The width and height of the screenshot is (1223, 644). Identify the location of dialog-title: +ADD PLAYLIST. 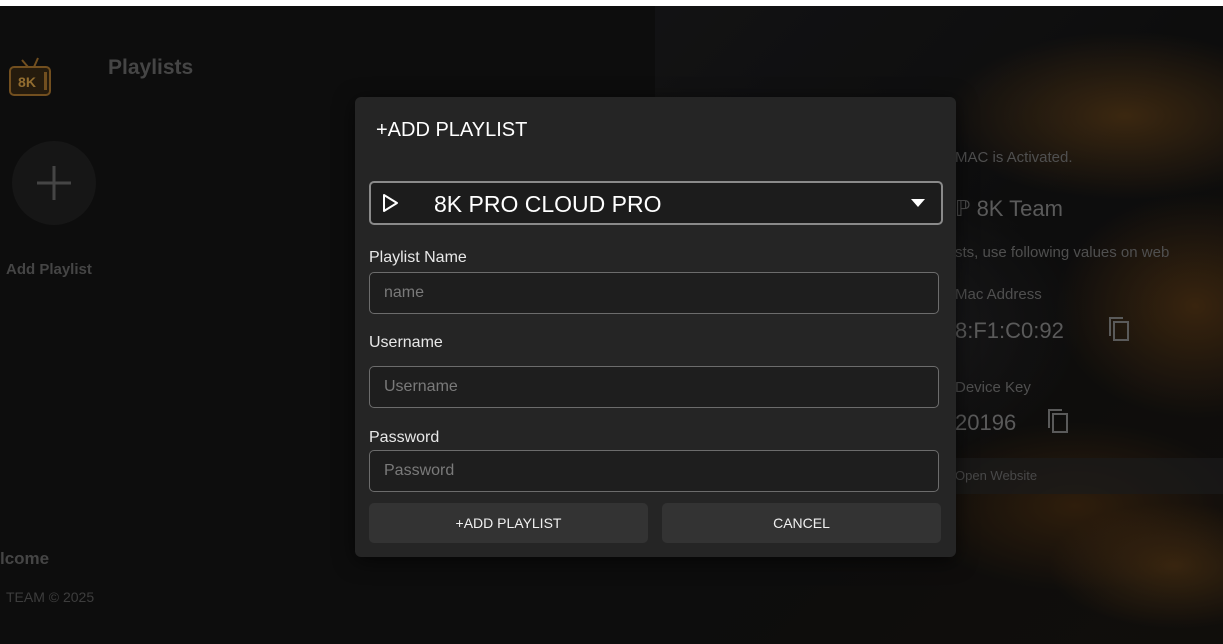
(452, 130).